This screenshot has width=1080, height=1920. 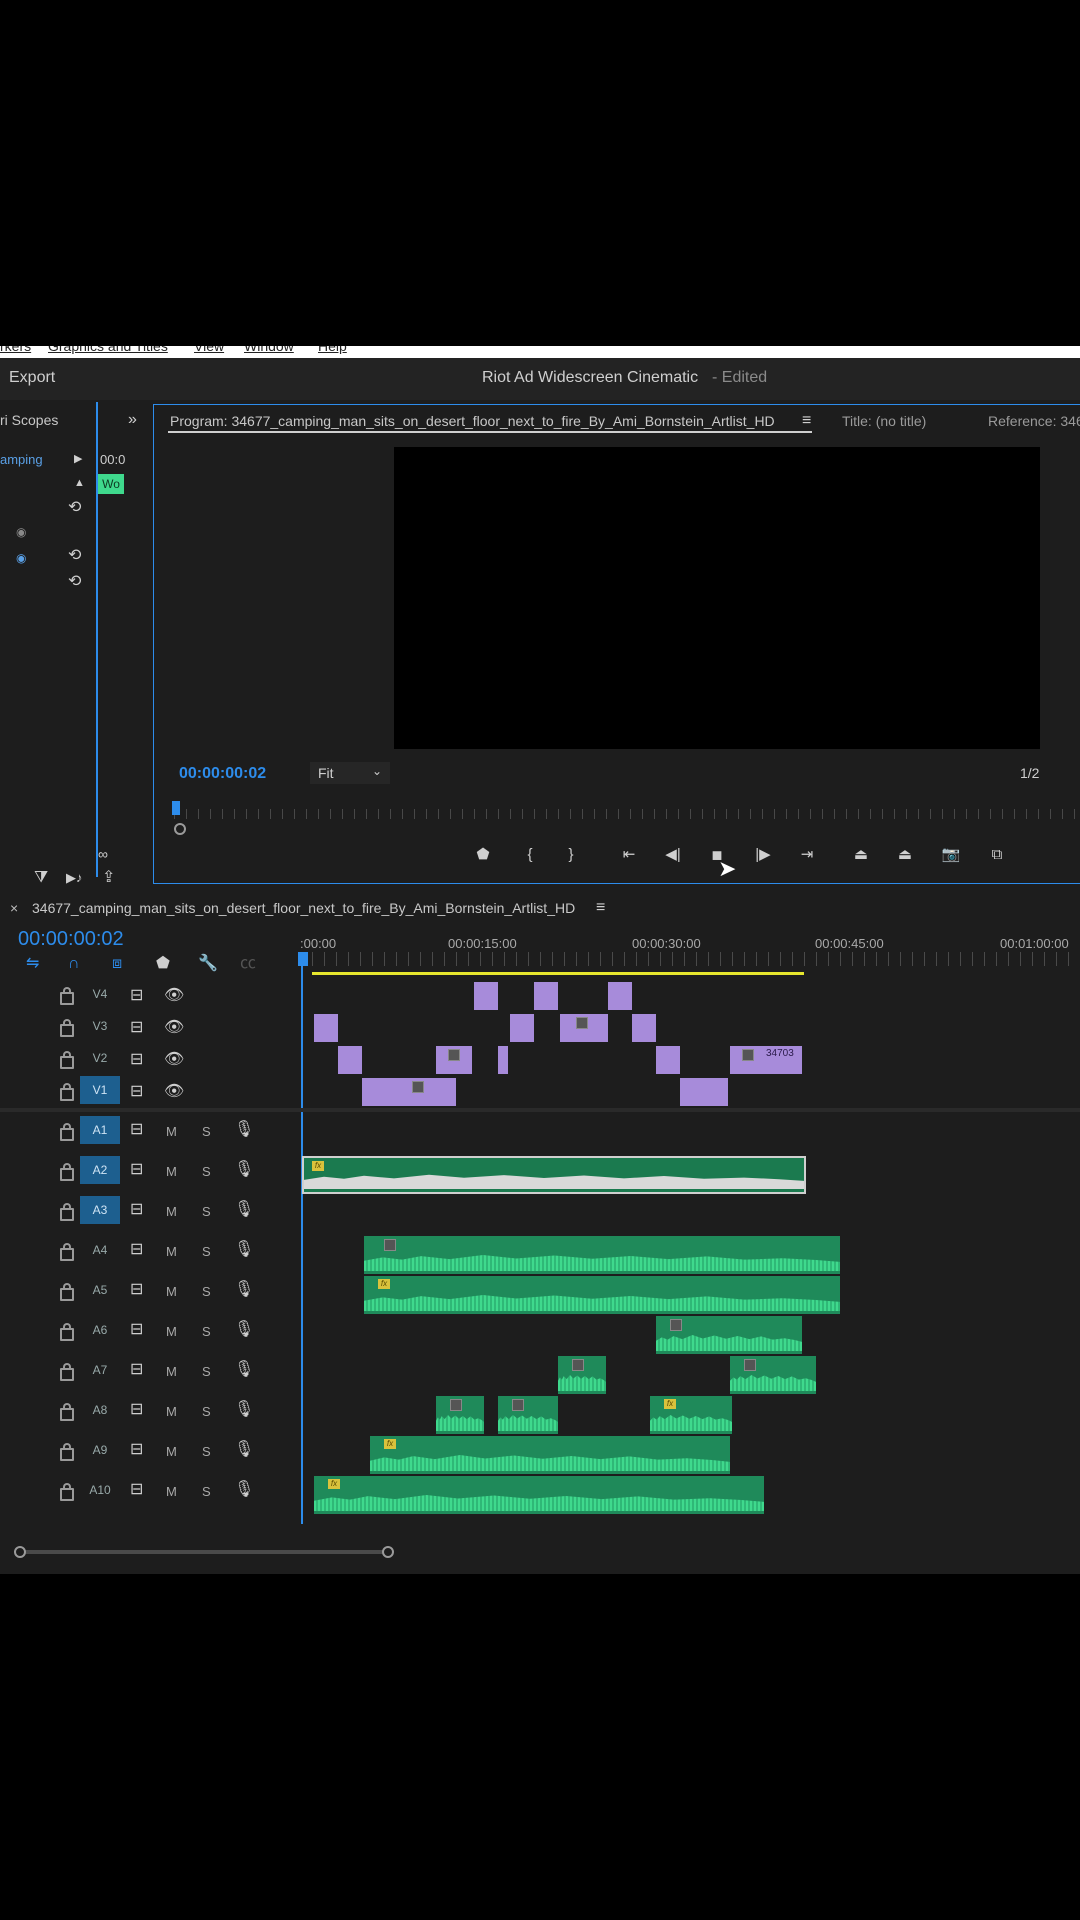 I want to click on audio-clip-a5: fx, so click(x=602, y=1295).